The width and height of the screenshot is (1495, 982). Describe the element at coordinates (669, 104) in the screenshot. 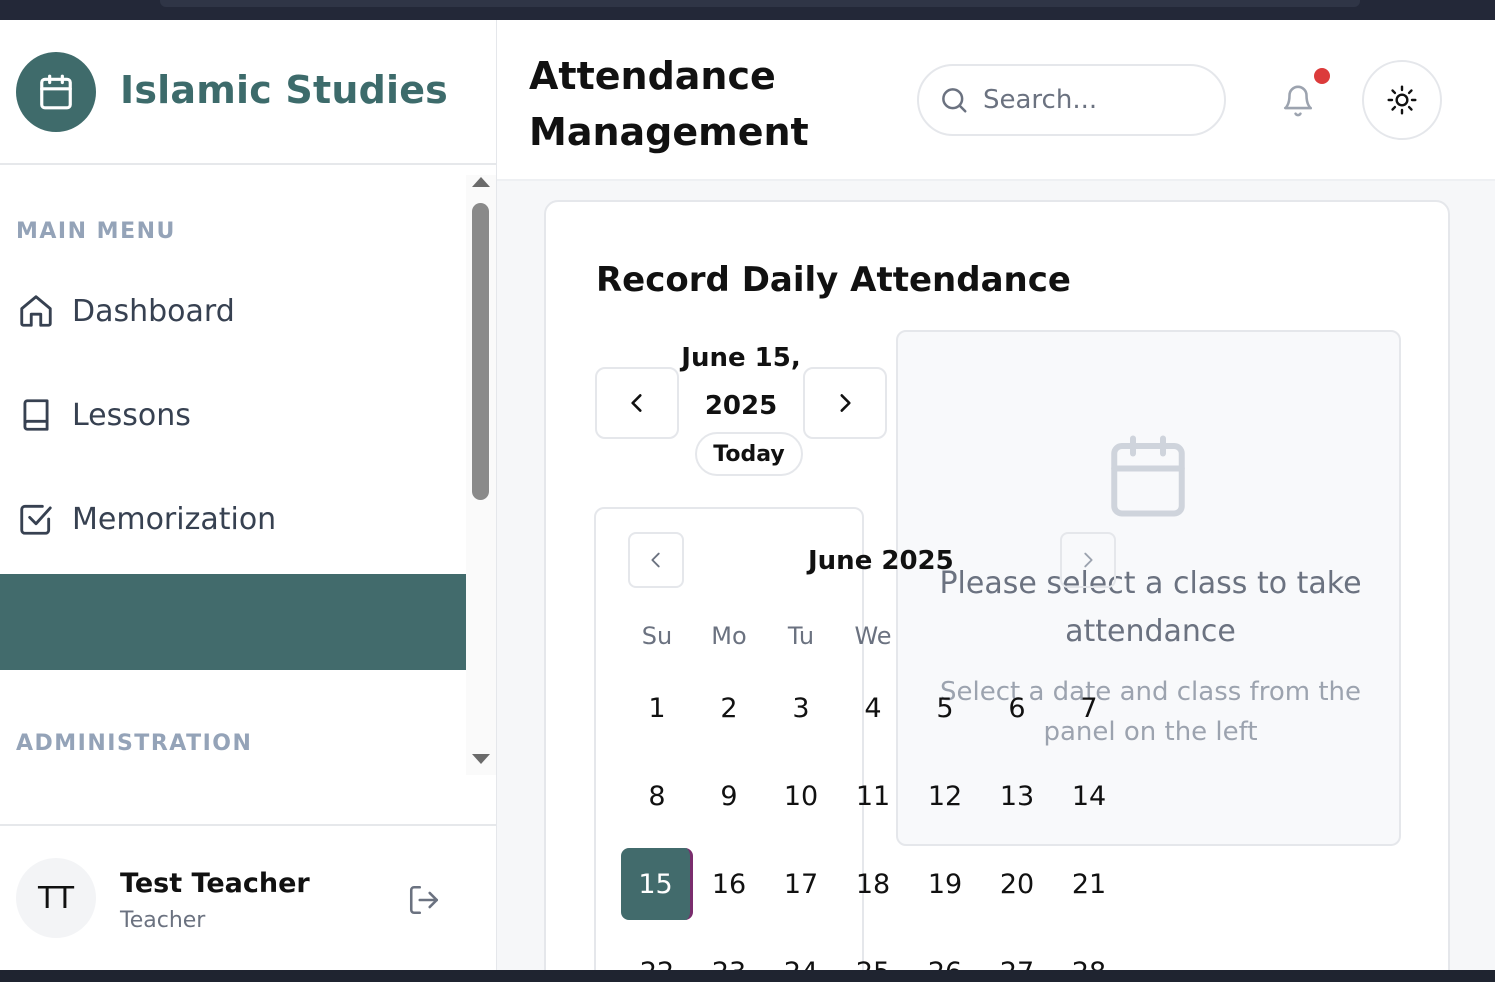

I see `page-title: Attendance Management` at that location.